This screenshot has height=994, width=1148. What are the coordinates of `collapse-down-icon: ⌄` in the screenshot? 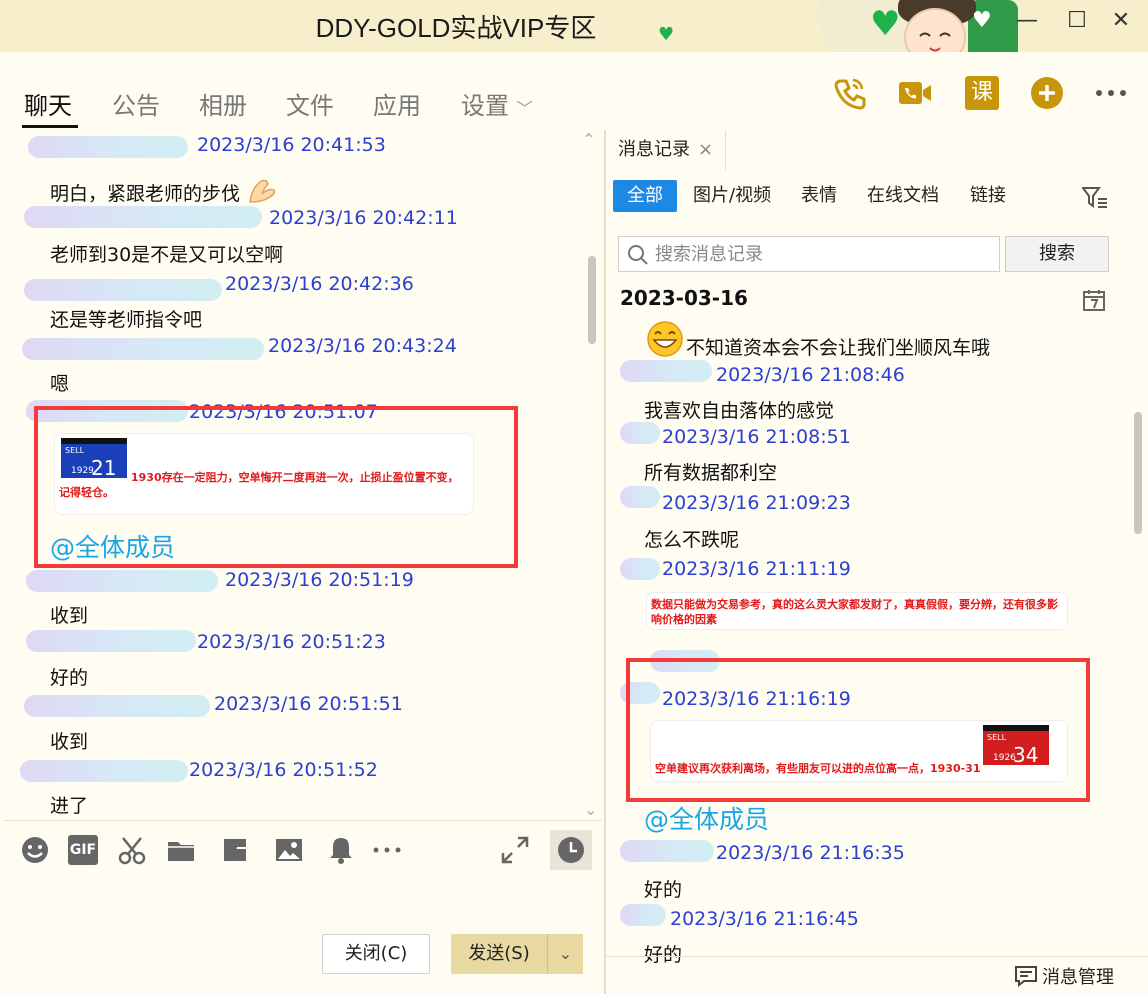 It's located at (590, 809).